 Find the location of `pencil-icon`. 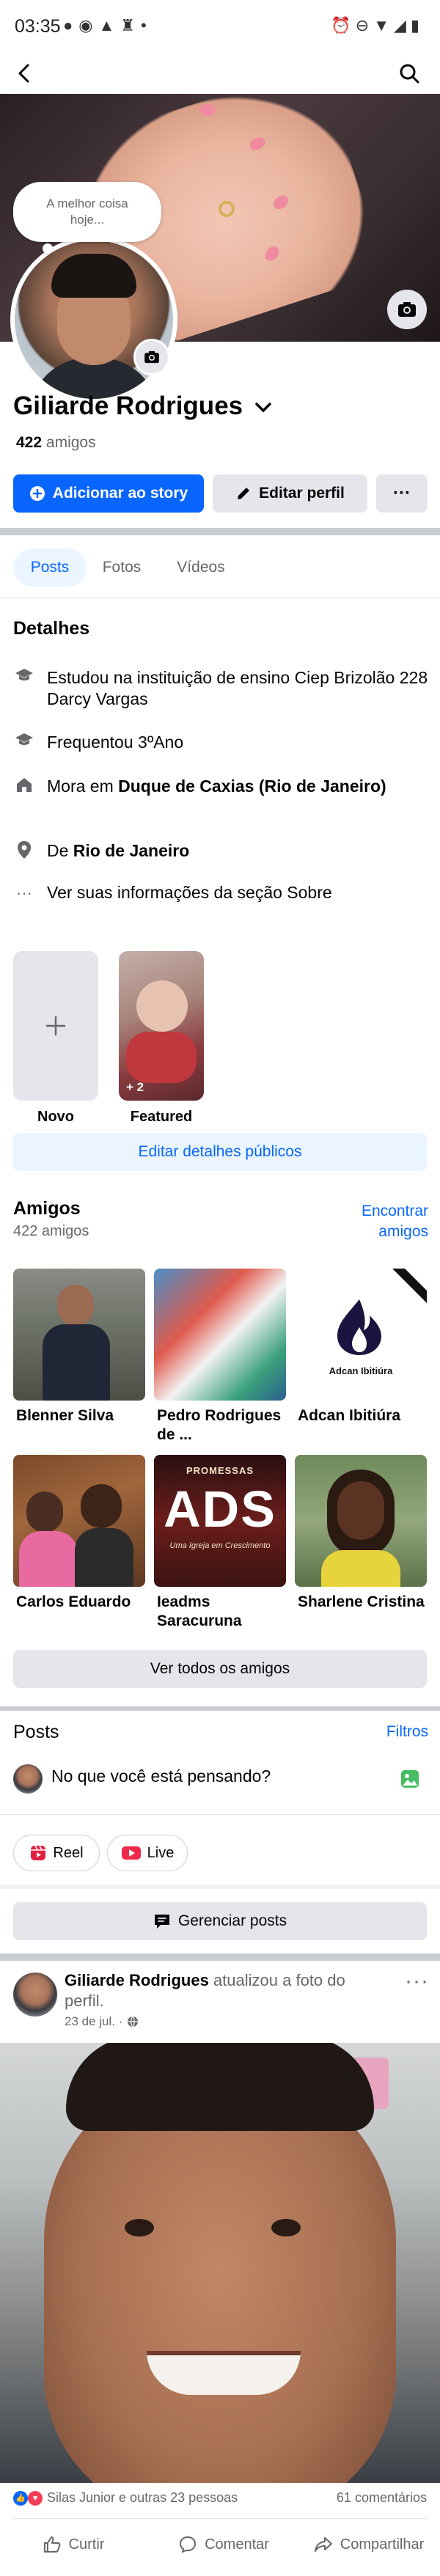

pencil-icon is located at coordinates (244, 494).